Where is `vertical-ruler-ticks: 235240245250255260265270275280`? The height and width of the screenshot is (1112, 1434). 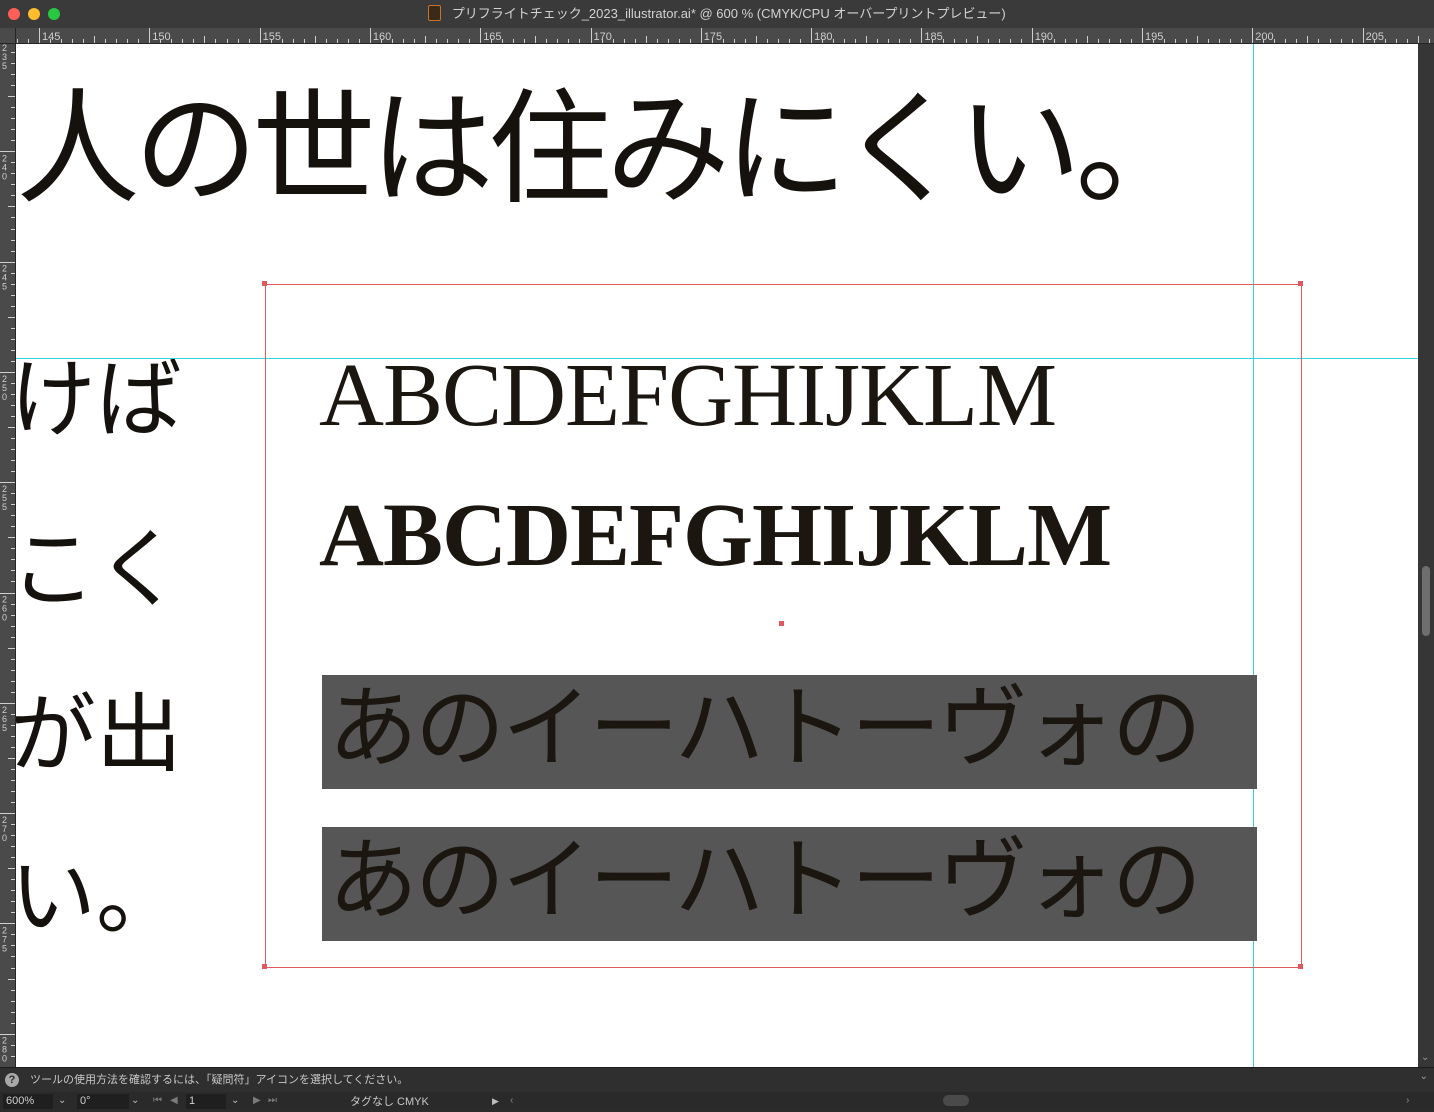
vertical-ruler-ticks: 235240245250255260265270275280 is located at coordinates (7, 553).